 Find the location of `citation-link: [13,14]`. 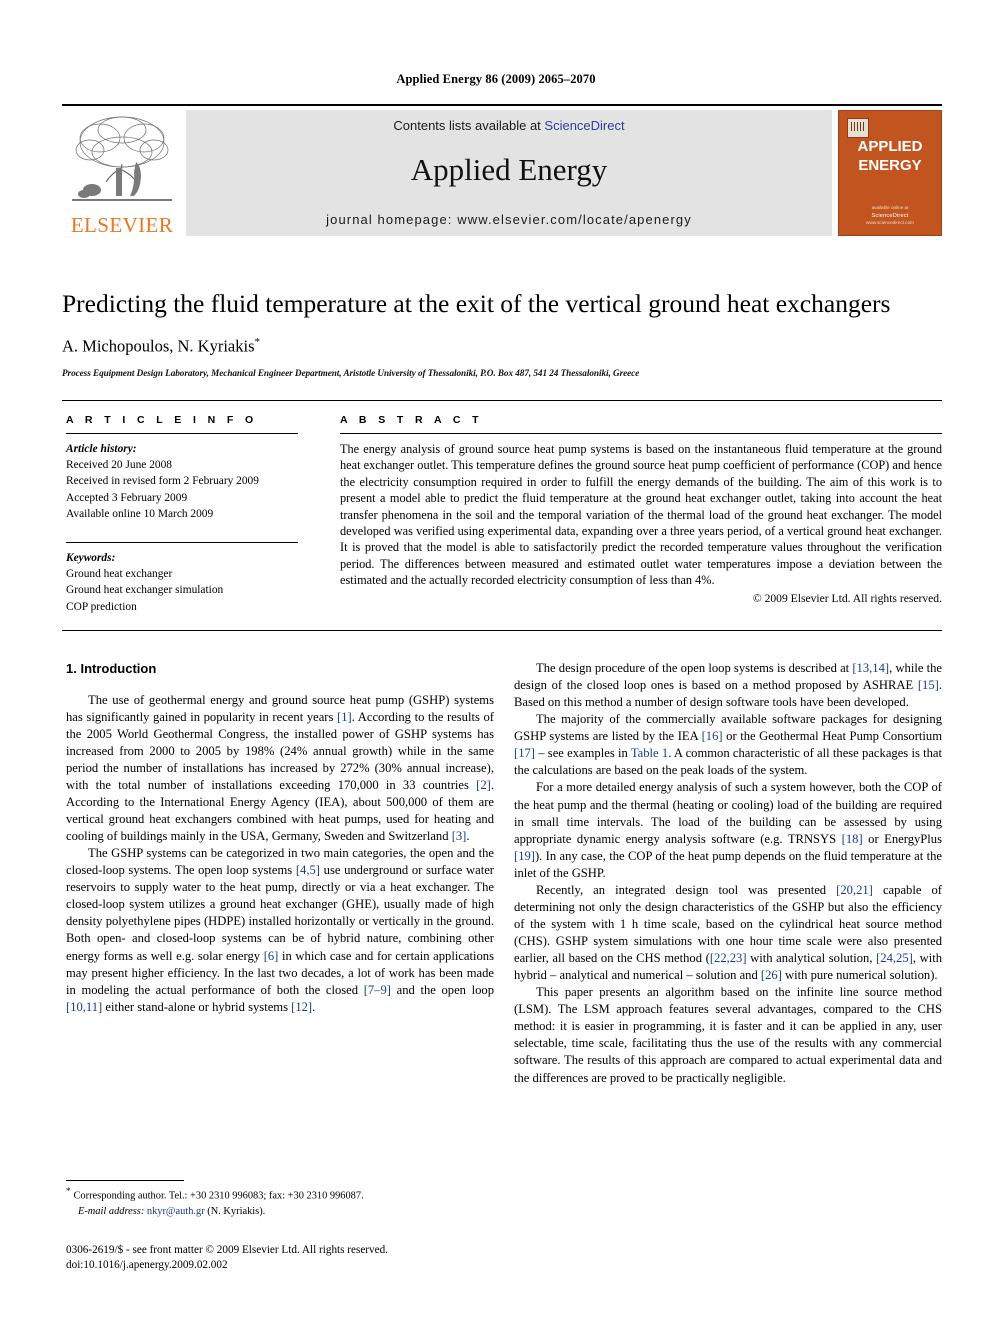

citation-link: [13,14] is located at coordinates (870, 668).